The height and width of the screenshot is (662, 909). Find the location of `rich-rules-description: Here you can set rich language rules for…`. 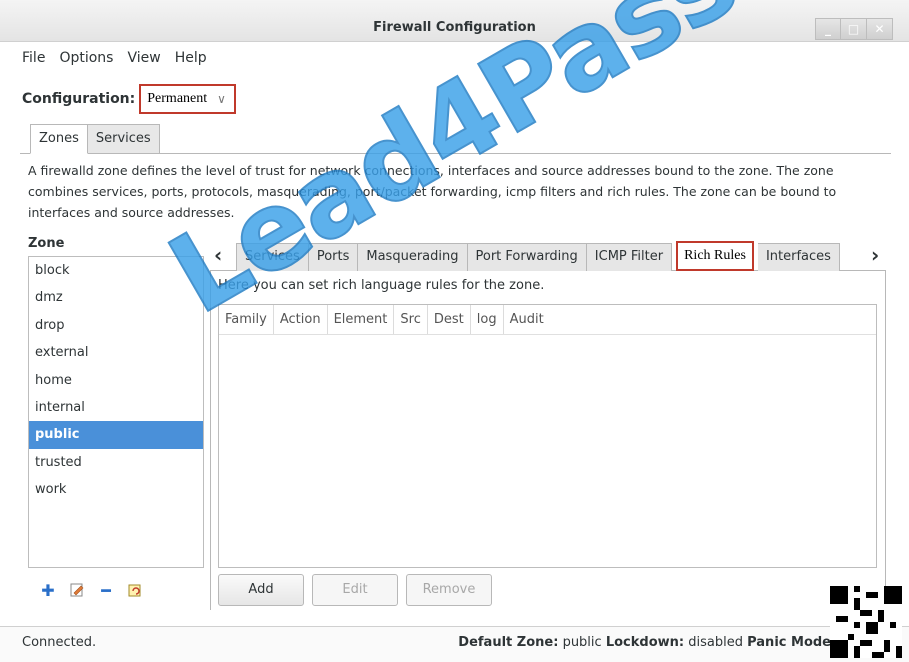

rich-rules-description: Here you can set rich language rules for… is located at coordinates (381, 285).